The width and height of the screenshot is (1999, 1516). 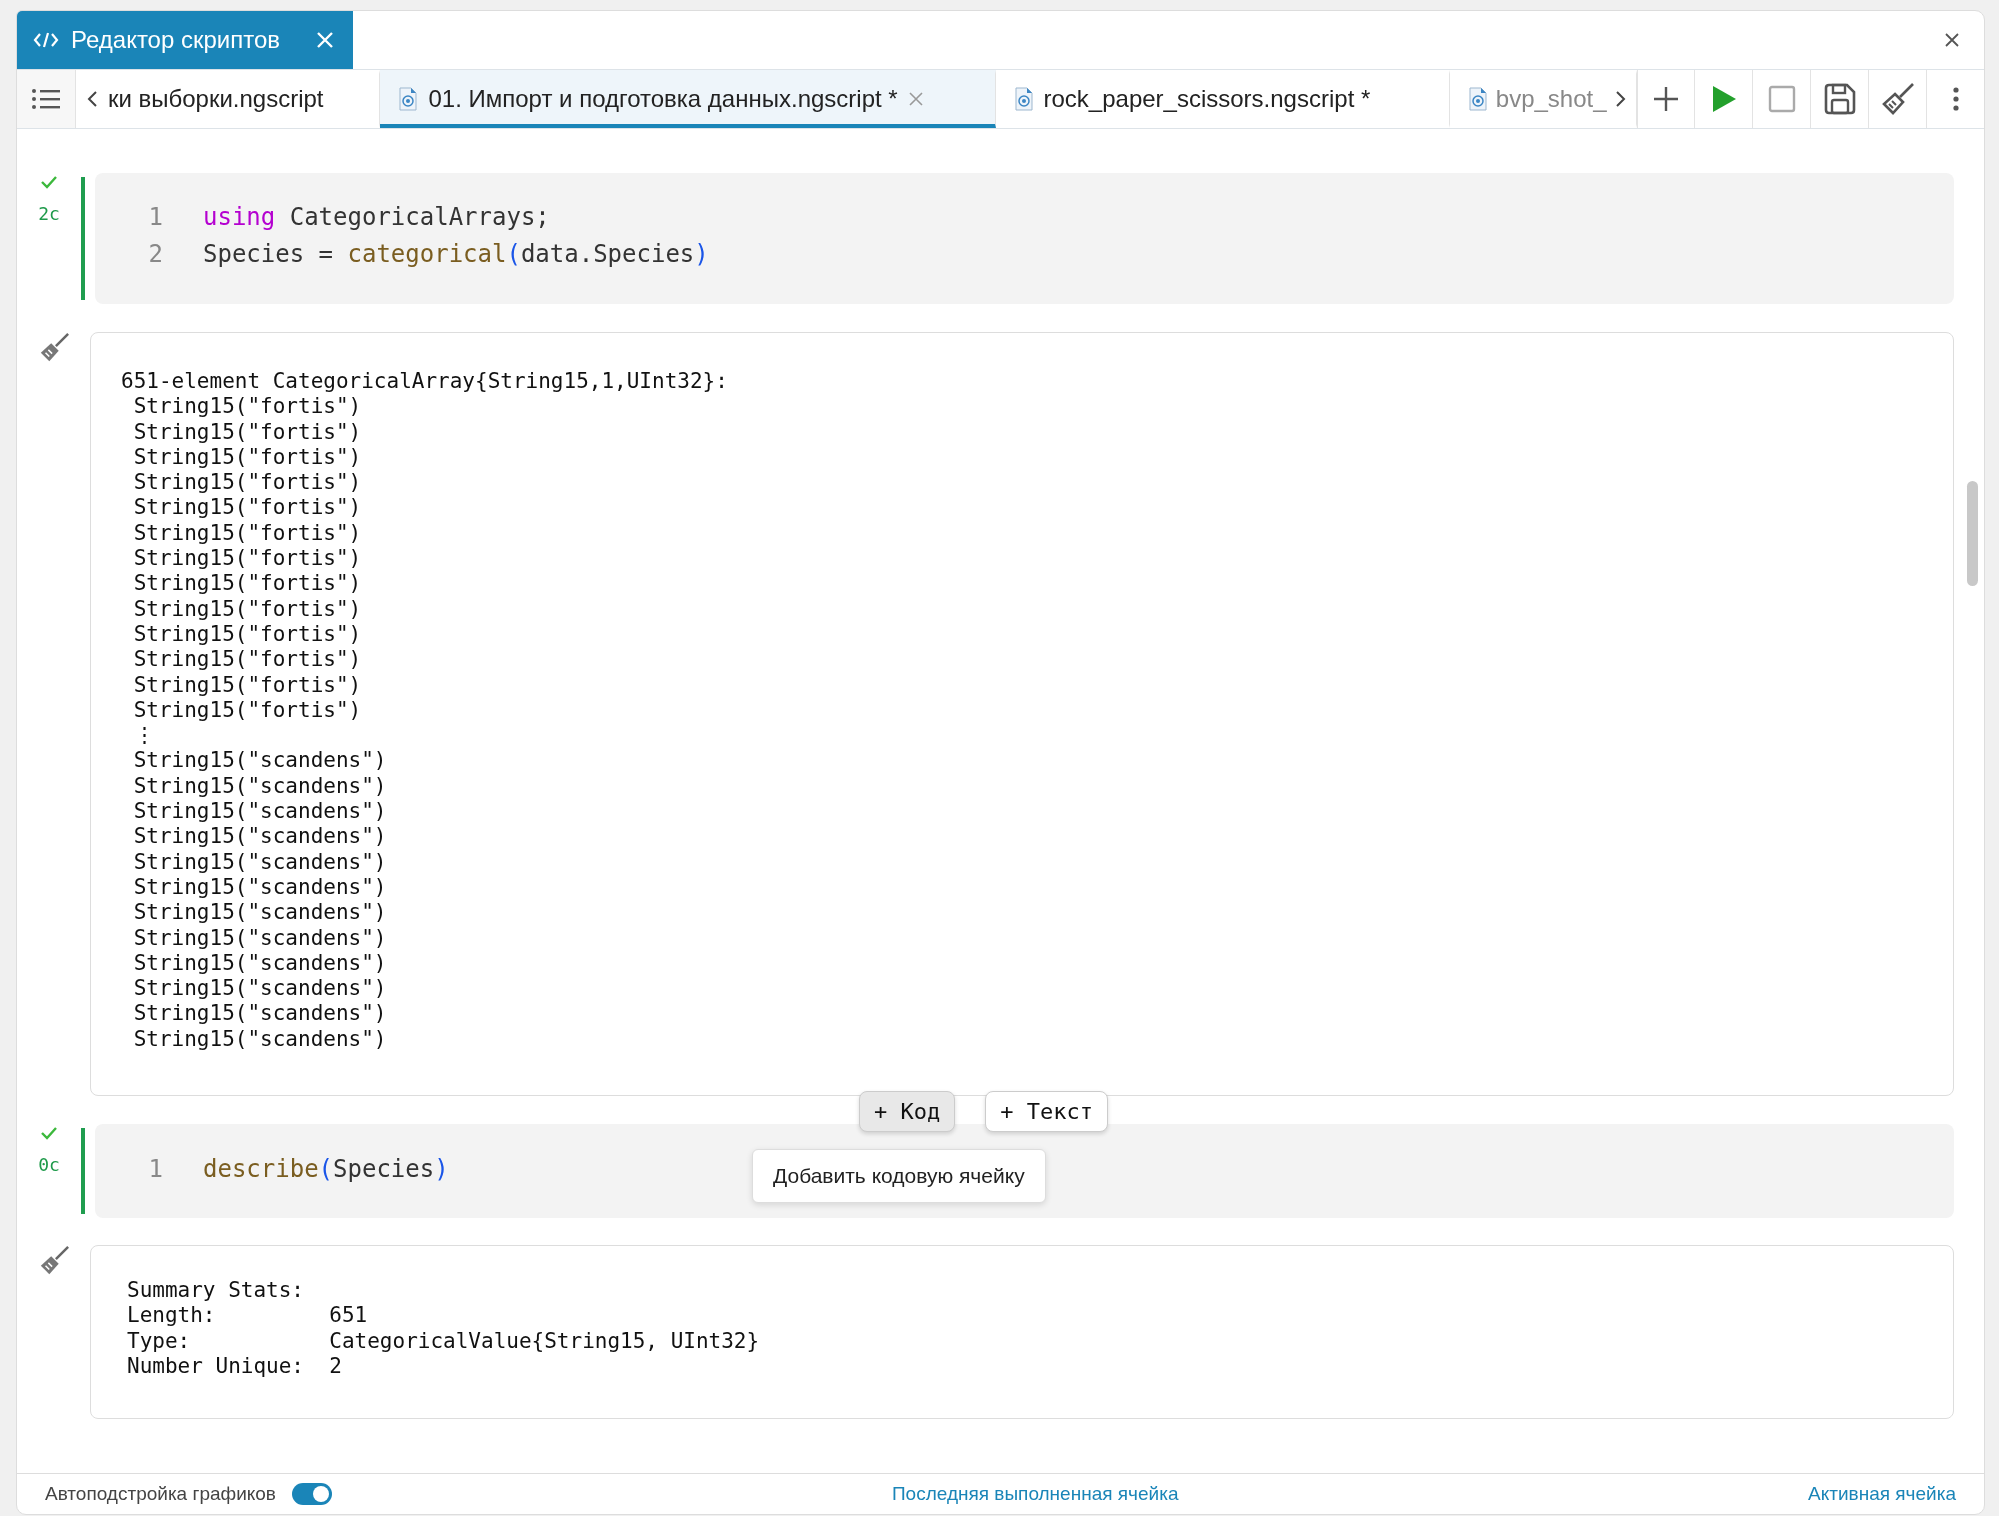 I want to click on output-line: Number Unique: 2, so click(x=235, y=1366).